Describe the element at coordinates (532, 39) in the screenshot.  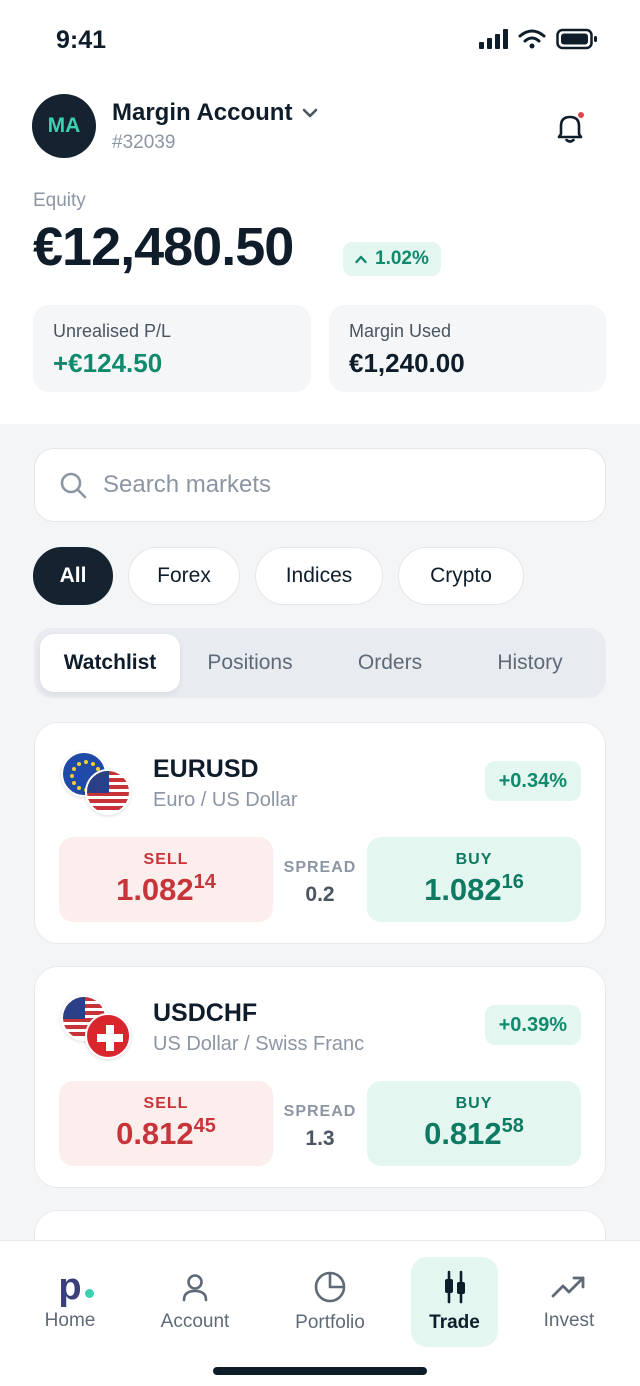
I see `wifi-icon` at that location.